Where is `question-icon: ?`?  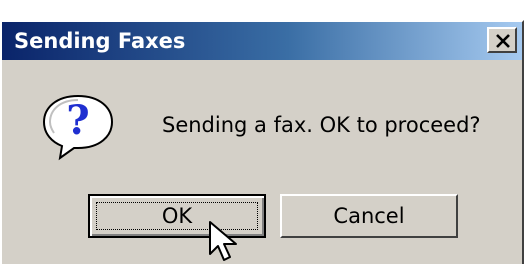
question-icon: ? is located at coordinates (78, 128).